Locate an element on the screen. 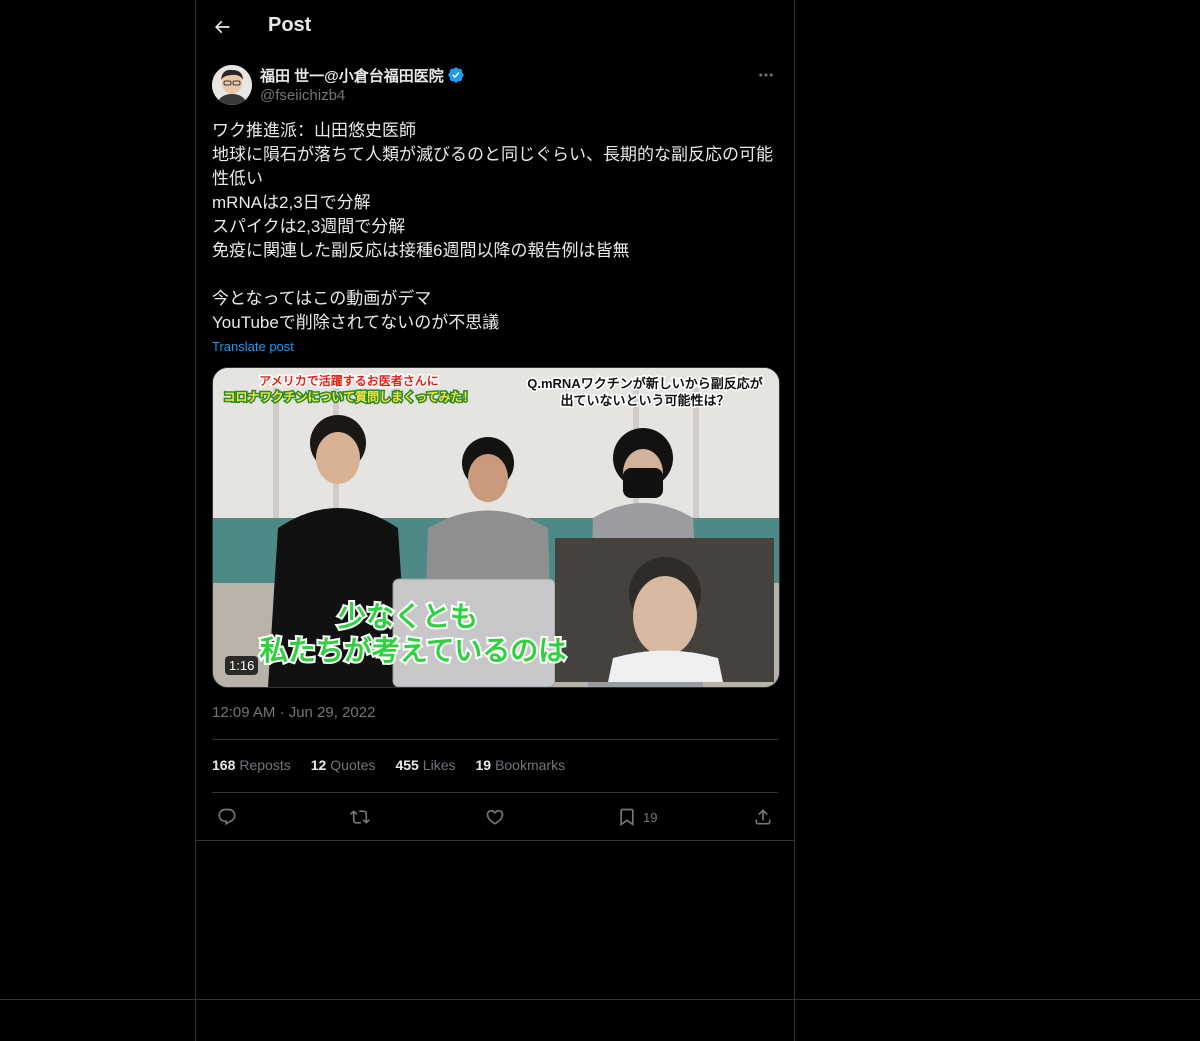  post-timestamp: 12:09 AM · Jun 29, 2022 is located at coordinates (293, 712).